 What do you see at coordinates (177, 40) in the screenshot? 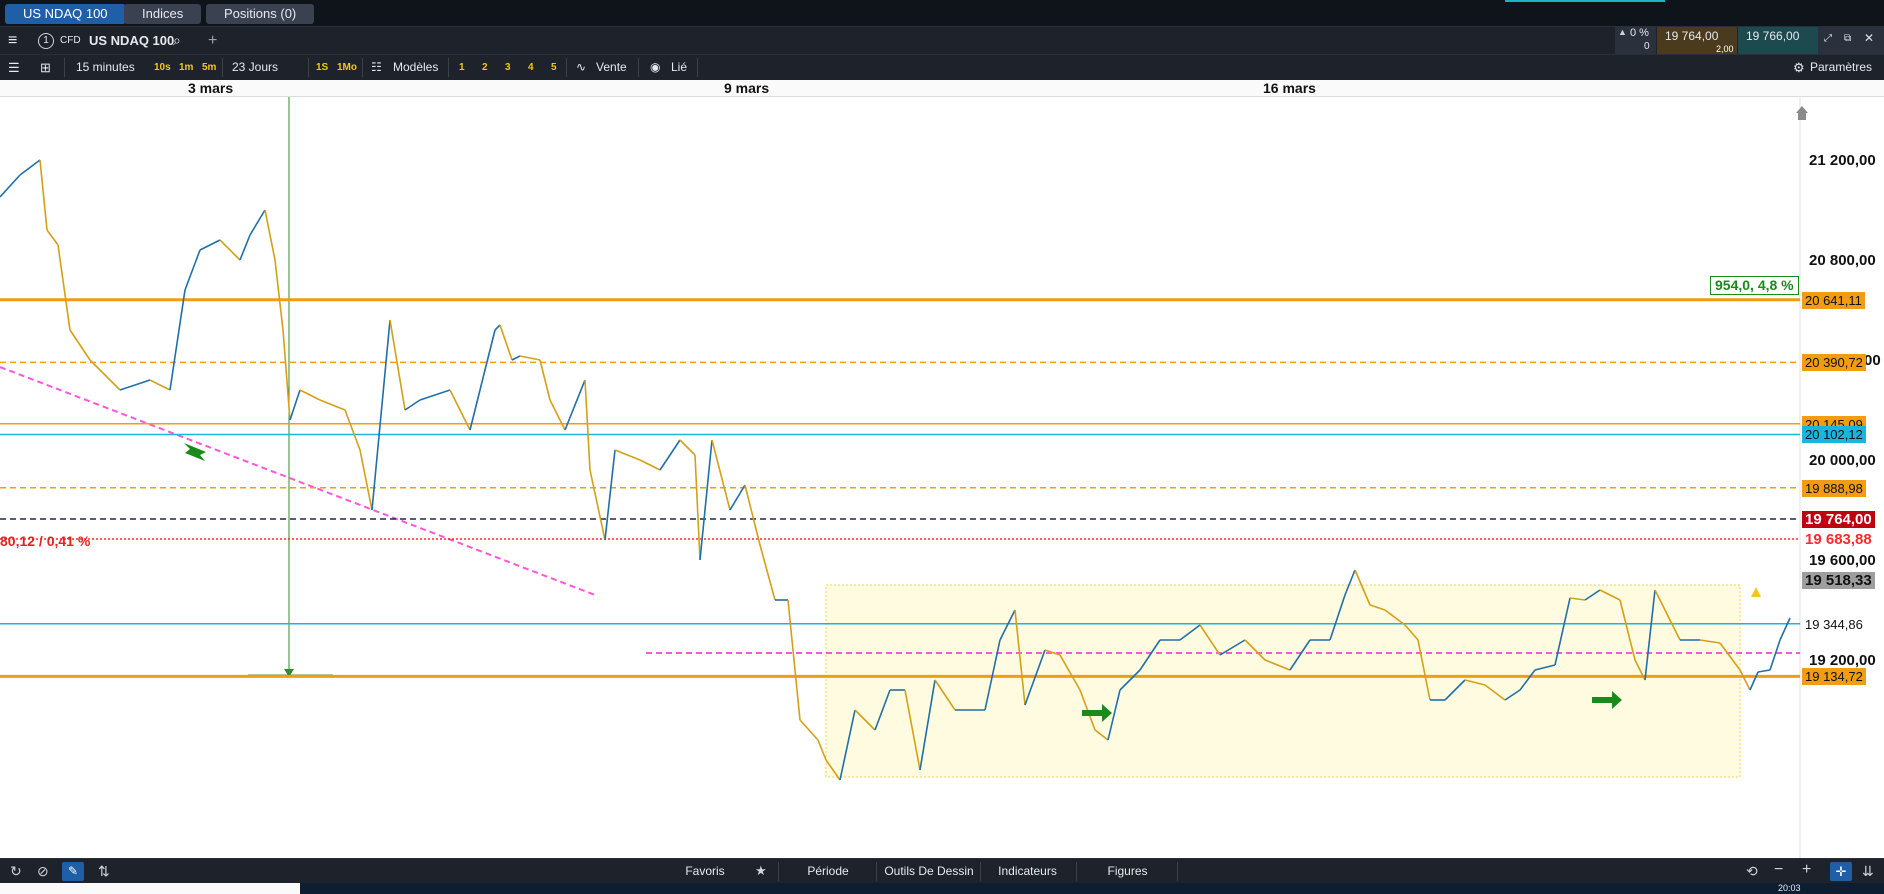
I see `search-icon: ⌕` at bounding box center [177, 40].